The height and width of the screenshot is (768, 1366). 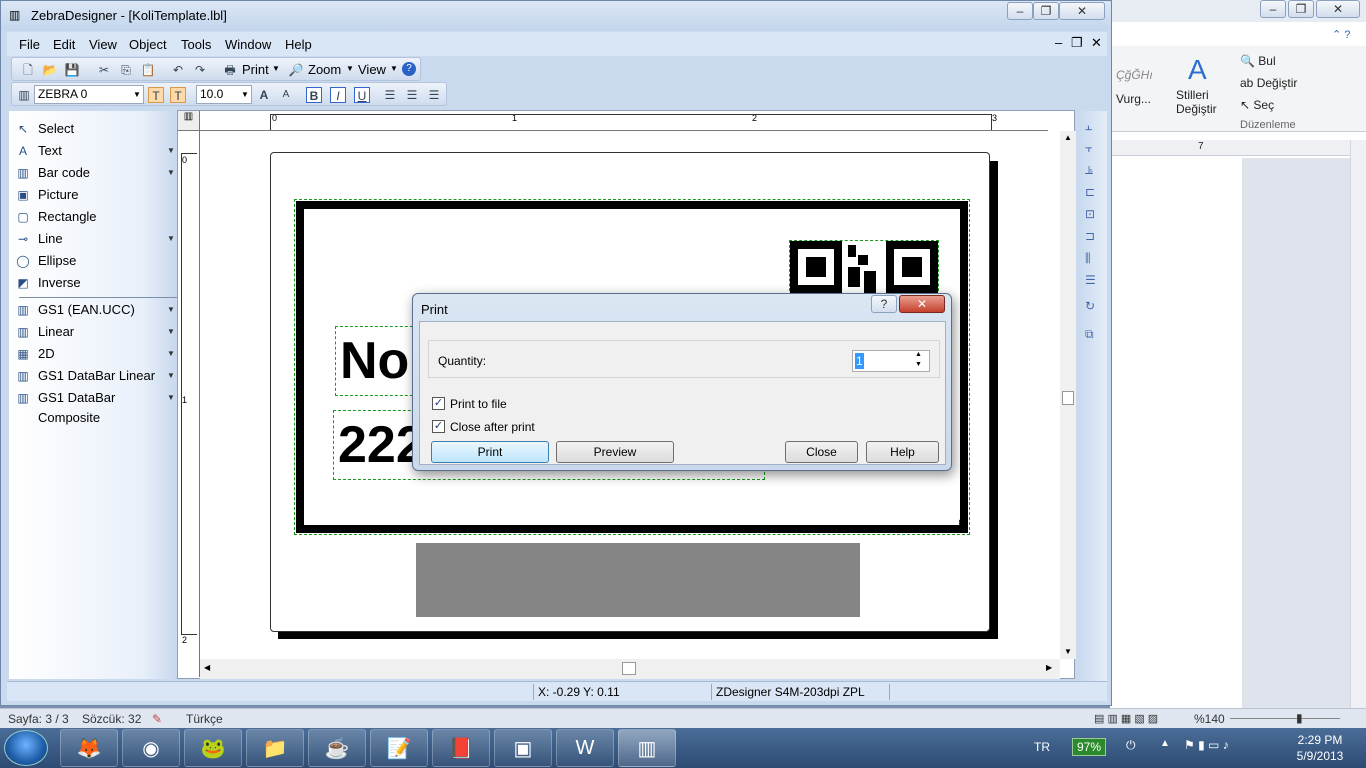 I want to click on word-vertical-scrollbar, so click(x=1358, y=424).